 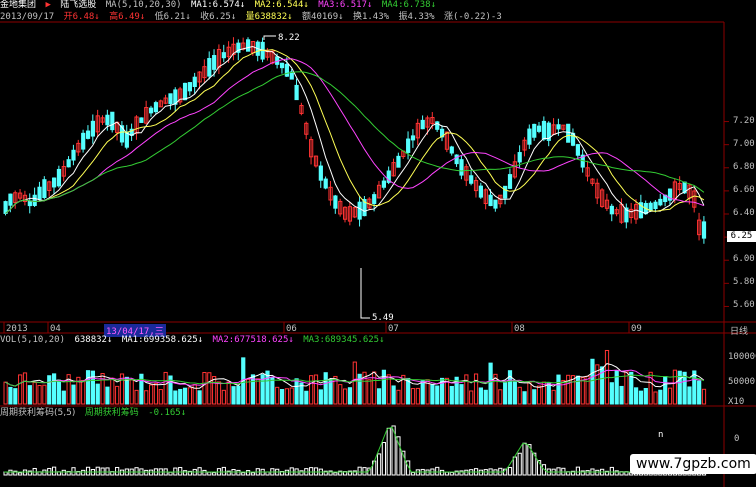 I want to click on time-label-07: 07, so click(x=393, y=329).